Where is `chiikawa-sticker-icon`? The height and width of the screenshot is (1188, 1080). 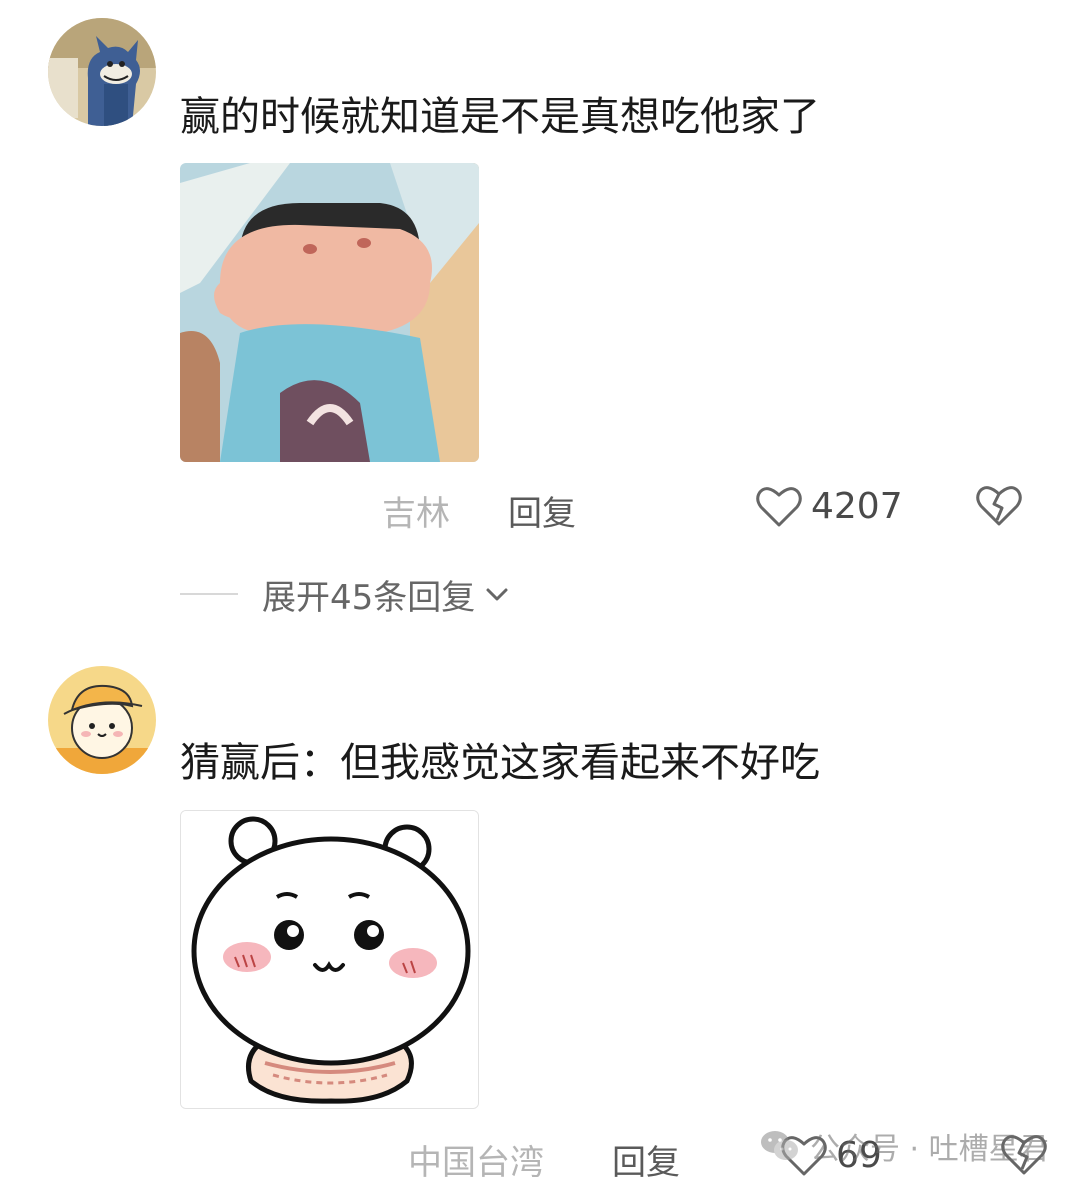 chiikawa-sticker-icon is located at coordinates (329, 959).